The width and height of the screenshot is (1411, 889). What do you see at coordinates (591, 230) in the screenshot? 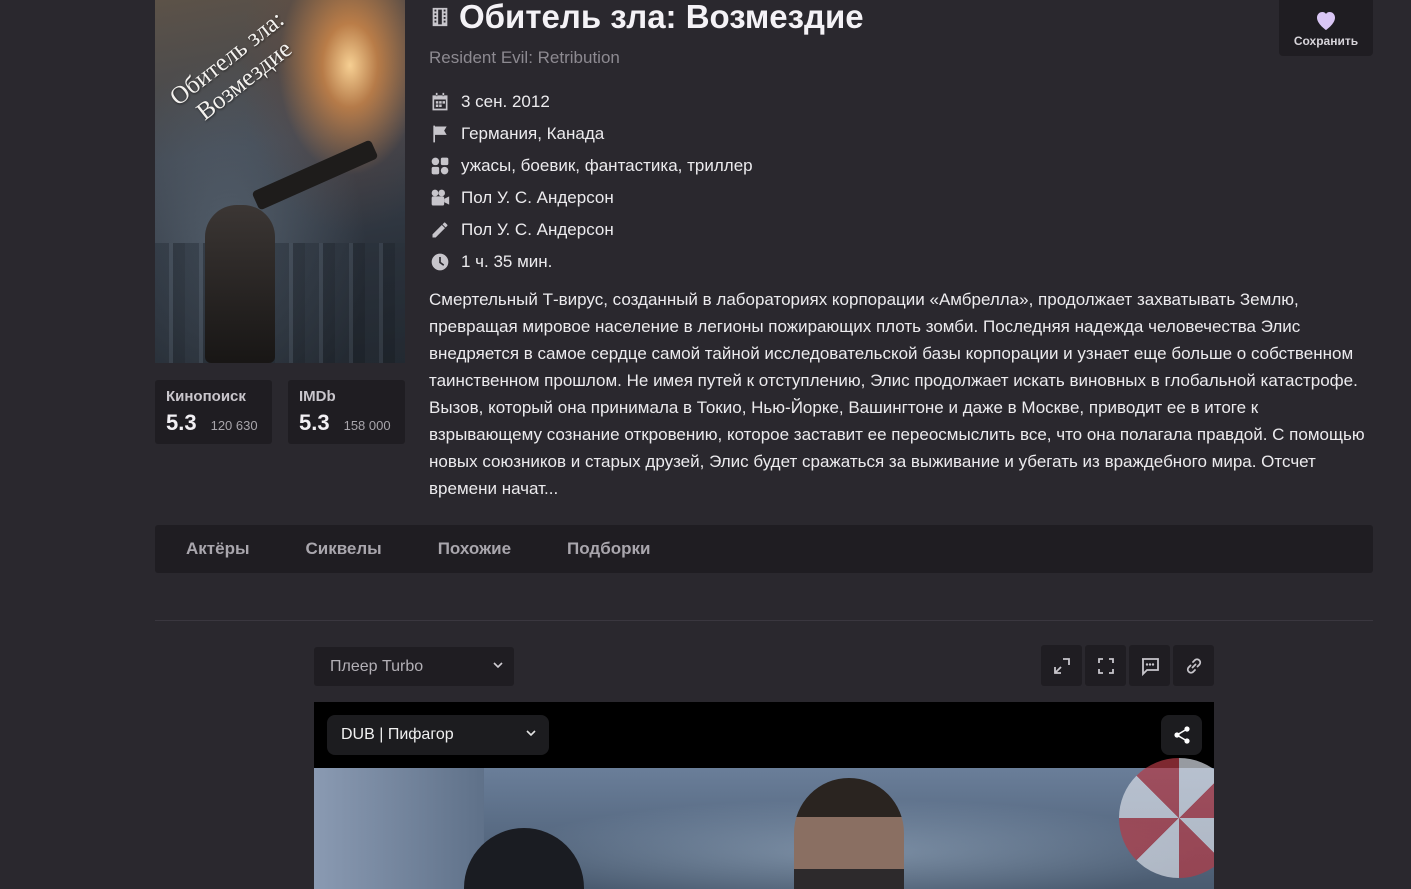
I see `writer: Пол У. С. Андерсон` at bounding box center [591, 230].